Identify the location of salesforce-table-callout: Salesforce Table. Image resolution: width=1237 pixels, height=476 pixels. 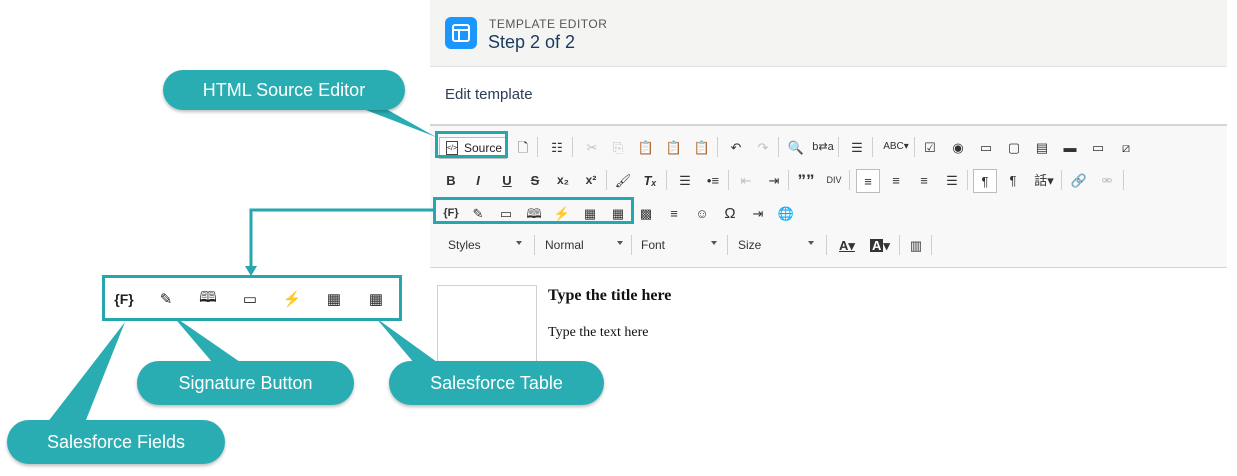
(496, 383).